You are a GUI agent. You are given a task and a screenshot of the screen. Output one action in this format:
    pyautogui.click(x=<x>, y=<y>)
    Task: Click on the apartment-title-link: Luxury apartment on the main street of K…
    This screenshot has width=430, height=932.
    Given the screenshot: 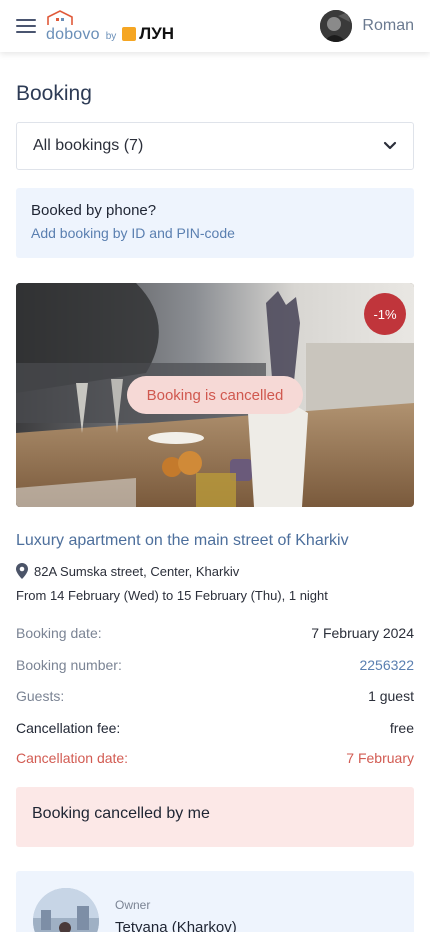 What is the action you would take?
    pyautogui.click(x=182, y=541)
    